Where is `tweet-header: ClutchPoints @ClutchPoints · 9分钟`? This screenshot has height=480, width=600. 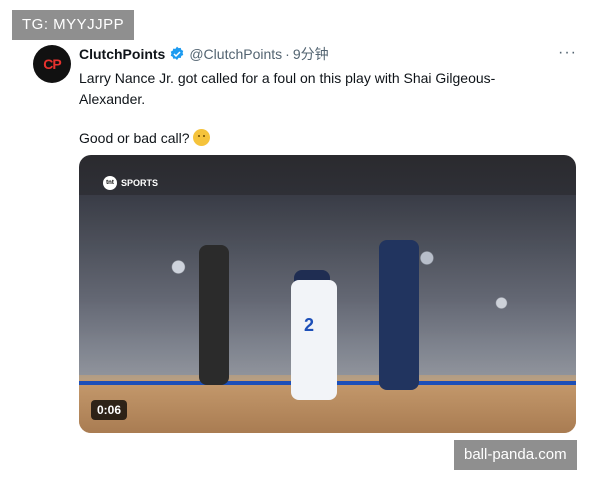 tweet-header: ClutchPoints @ClutchPoints · 9分钟 is located at coordinates (204, 54).